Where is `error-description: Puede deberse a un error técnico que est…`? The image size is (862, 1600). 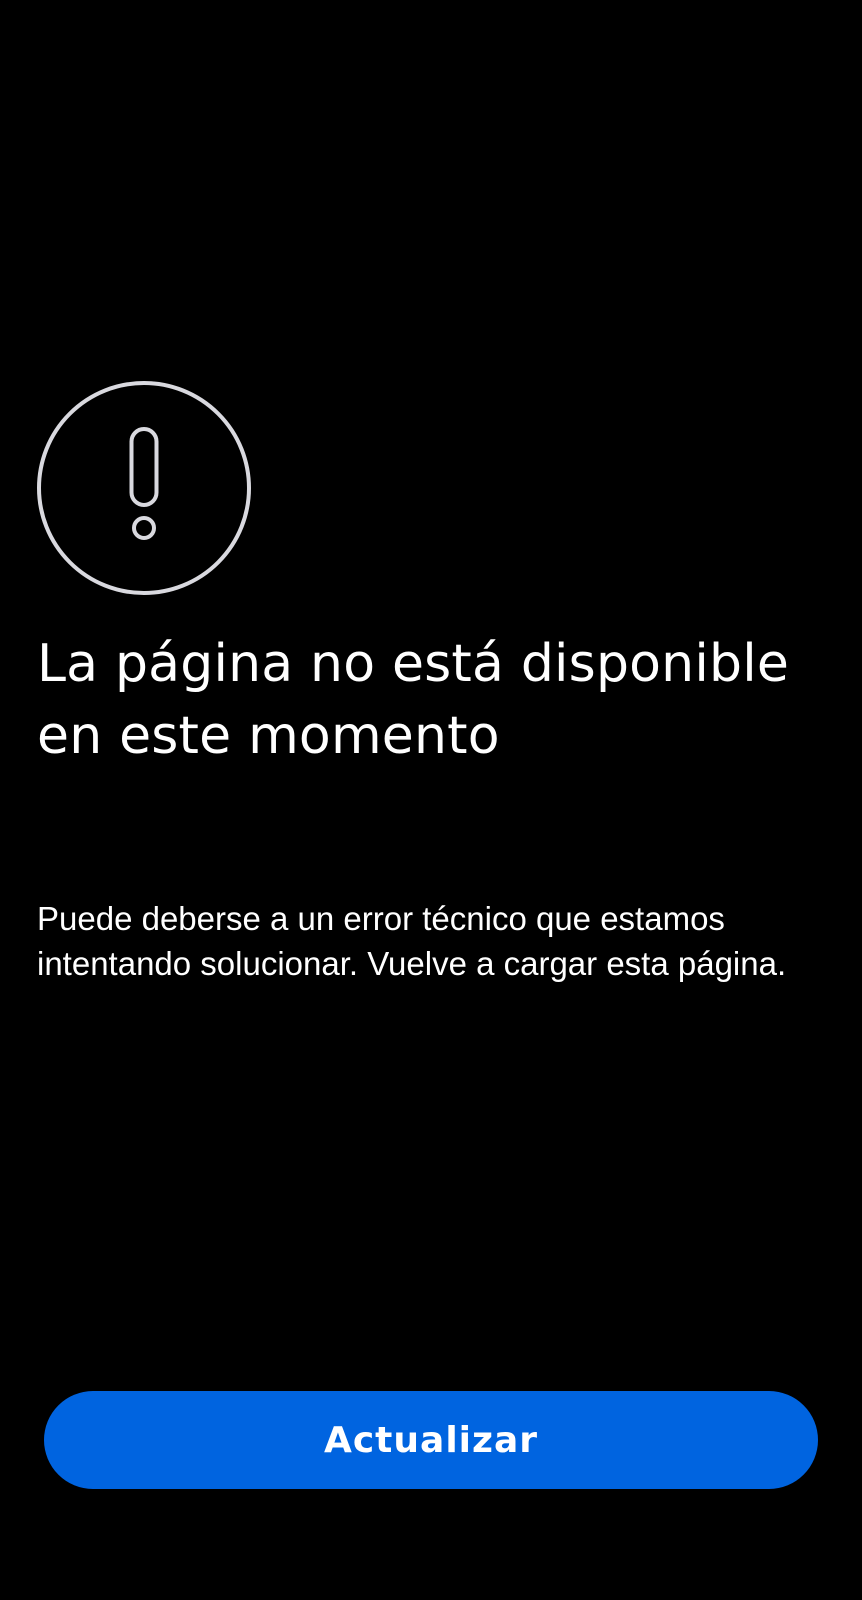
error-description: Puede deberse a un error técnico que est… is located at coordinates (412, 941).